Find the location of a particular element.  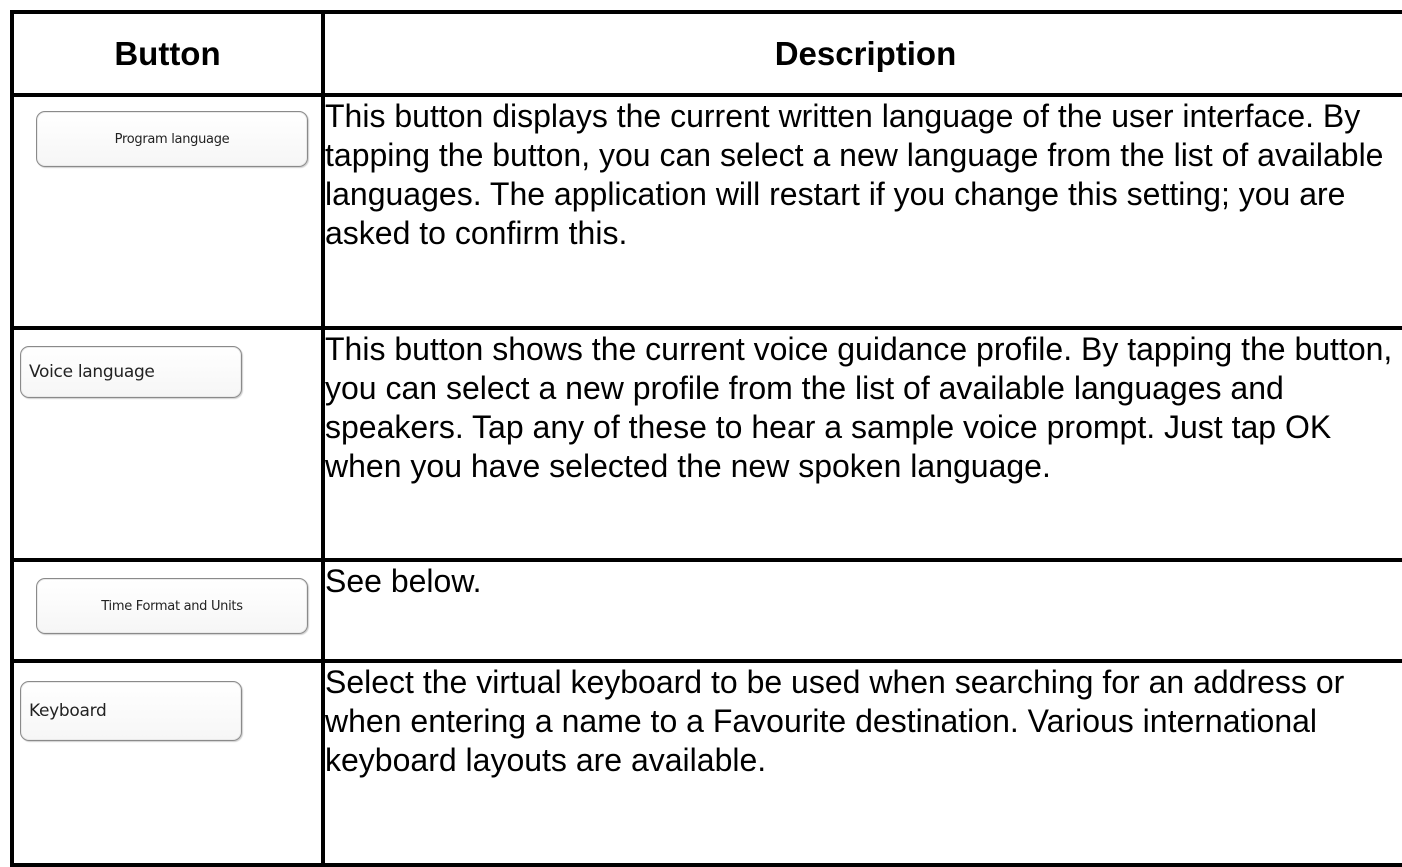

table-row: Time Format and Units See below. is located at coordinates (706, 610).